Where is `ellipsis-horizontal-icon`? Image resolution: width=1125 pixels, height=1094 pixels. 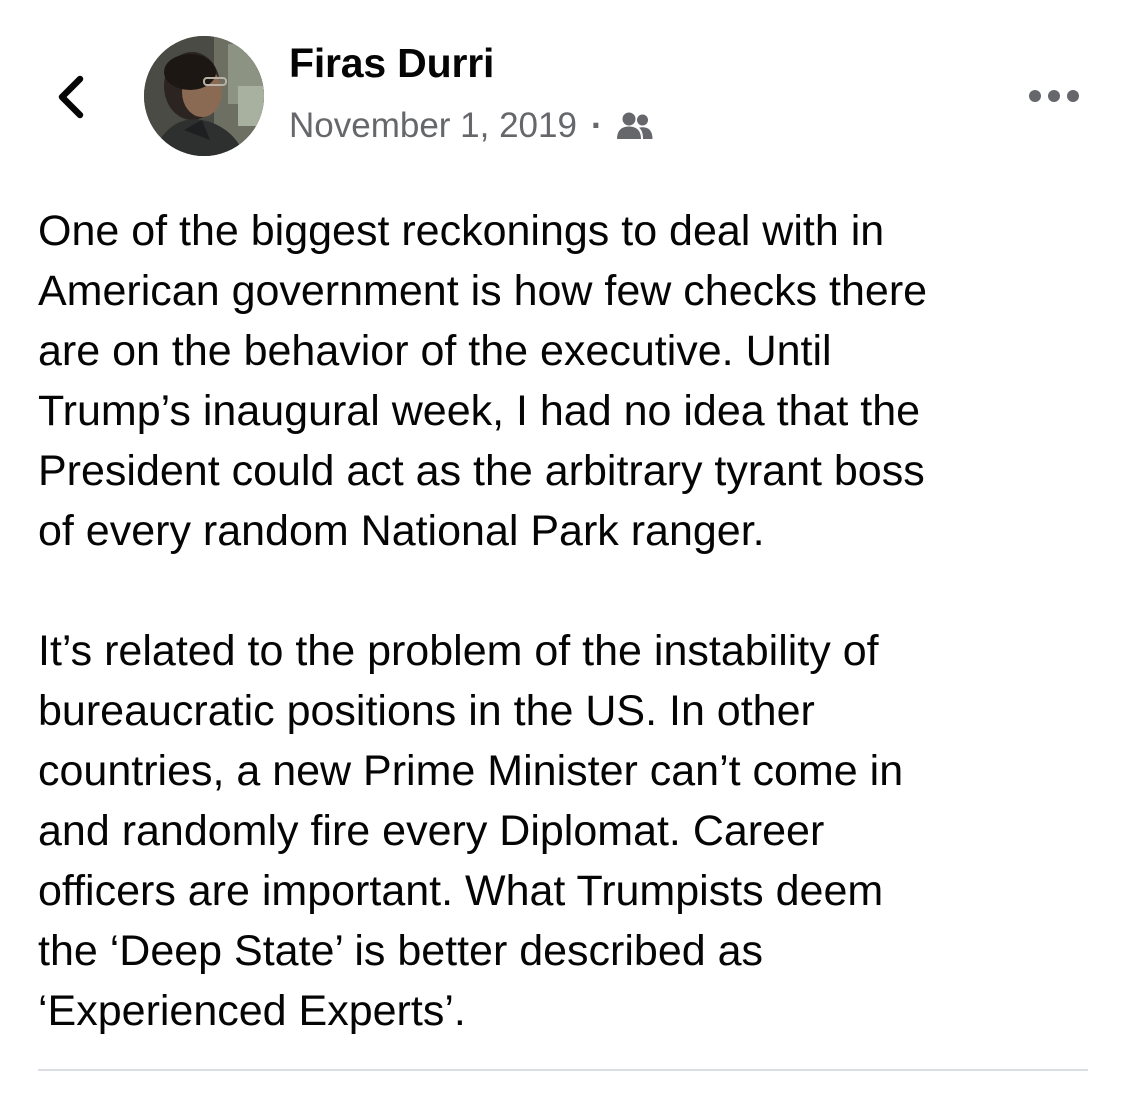
ellipsis-horizontal-icon is located at coordinates (1054, 96).